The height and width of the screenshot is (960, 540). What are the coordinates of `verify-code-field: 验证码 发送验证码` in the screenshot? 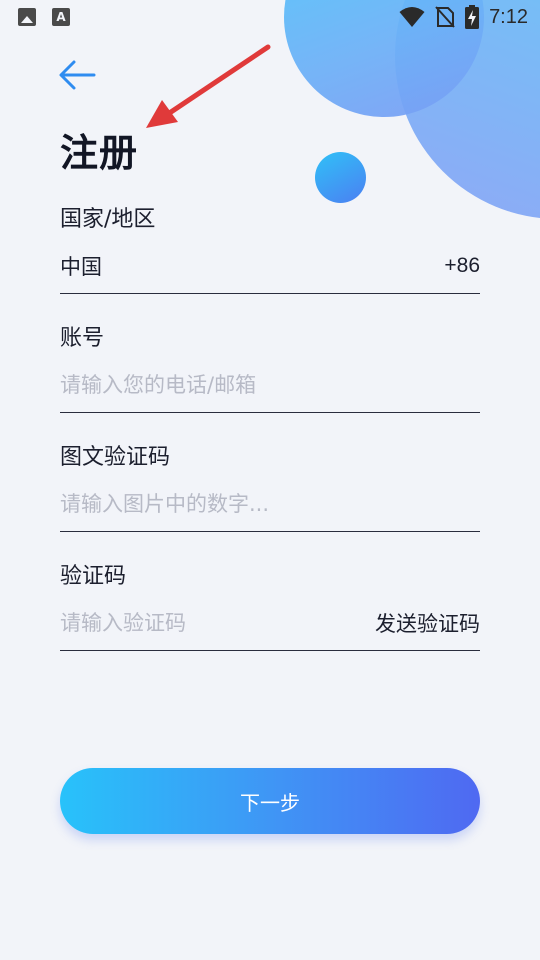 It's located at (270, 606).